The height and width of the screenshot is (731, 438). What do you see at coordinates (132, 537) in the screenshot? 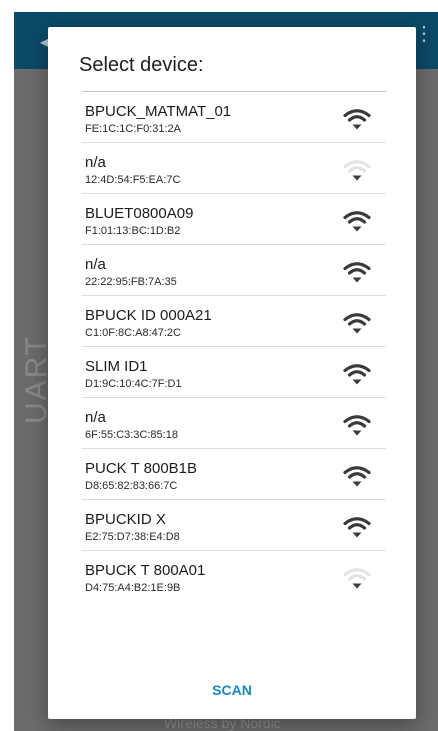
I see `device-address: E2:75:D7:38:E4:D8` at bounding box center [132, 537].